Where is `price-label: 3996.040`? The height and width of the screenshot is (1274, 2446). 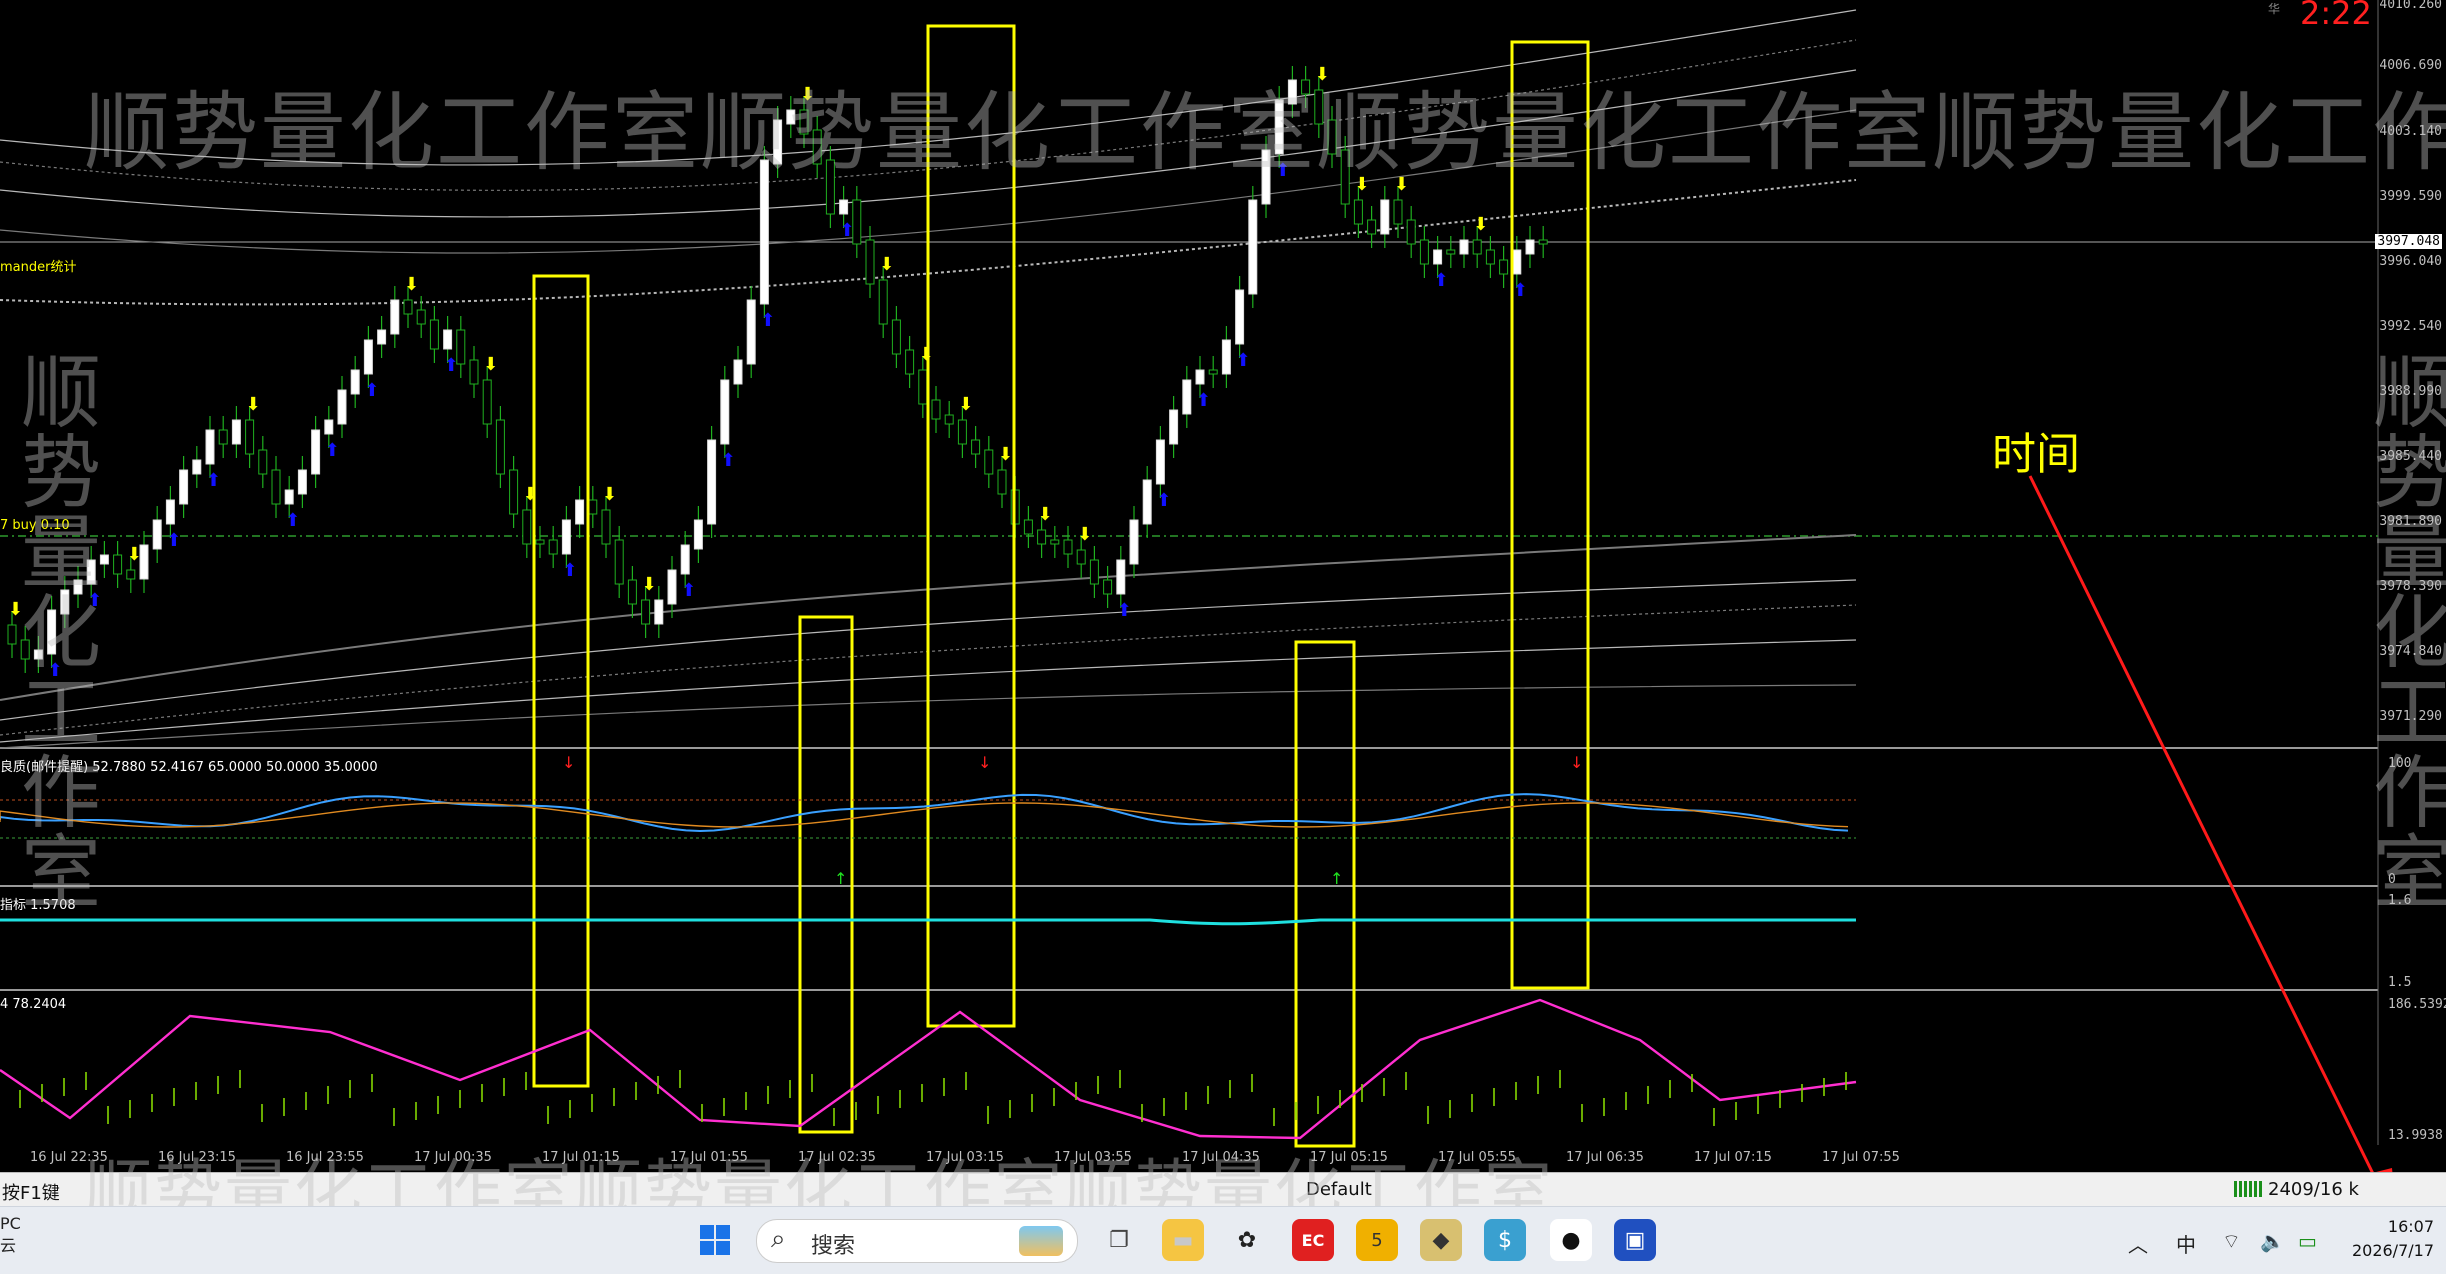 price-label: 3996.040 is located at coordinates (2410, 261).